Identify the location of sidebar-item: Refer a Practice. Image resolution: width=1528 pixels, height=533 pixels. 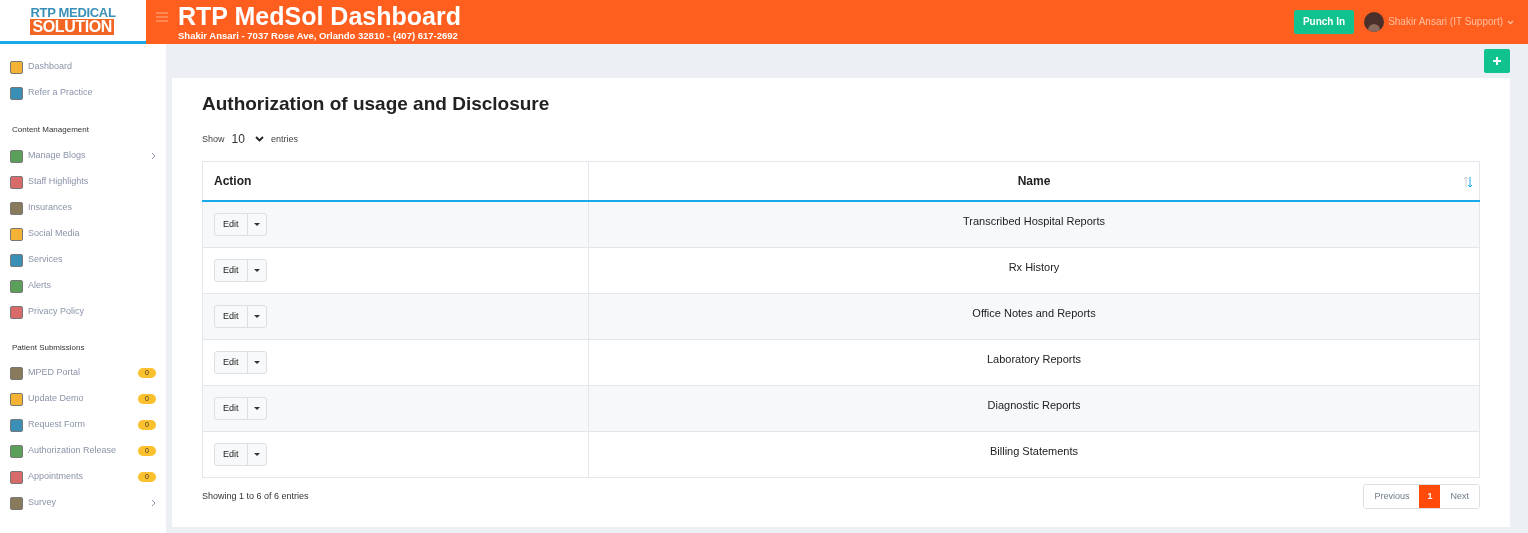
(83, 93).